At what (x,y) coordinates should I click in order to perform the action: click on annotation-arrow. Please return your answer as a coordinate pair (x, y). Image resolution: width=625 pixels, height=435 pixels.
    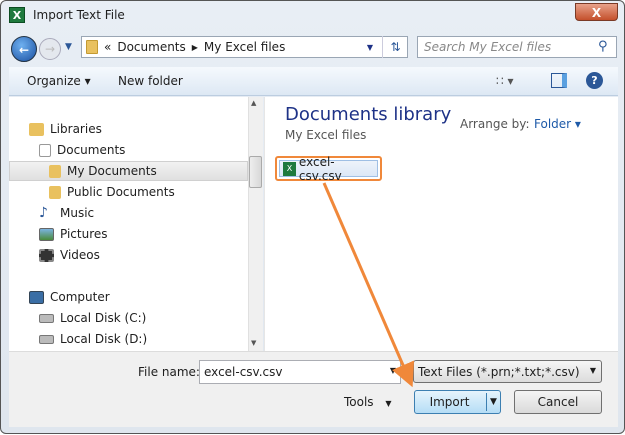
    Looking at the image, I should click on (368, 285).